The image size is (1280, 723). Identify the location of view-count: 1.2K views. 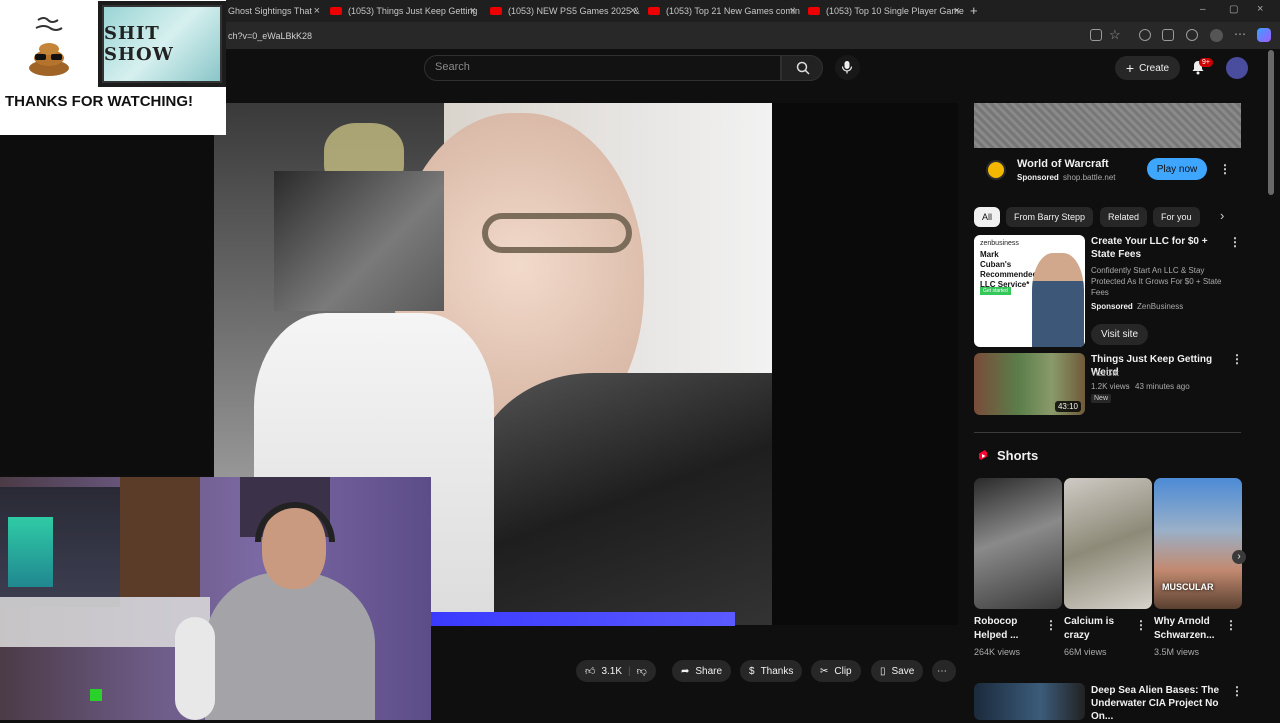
(1110, 386).